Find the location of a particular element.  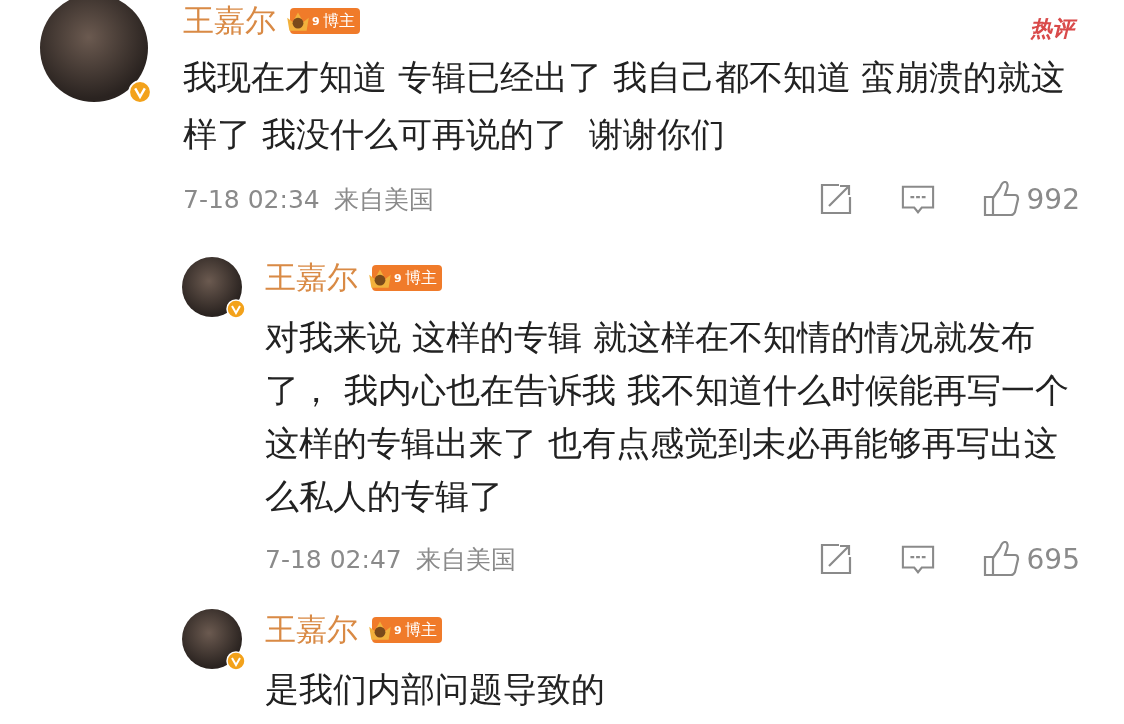

comment-text: 是我们内部问题导致的 is located at coordinates (435, 689).